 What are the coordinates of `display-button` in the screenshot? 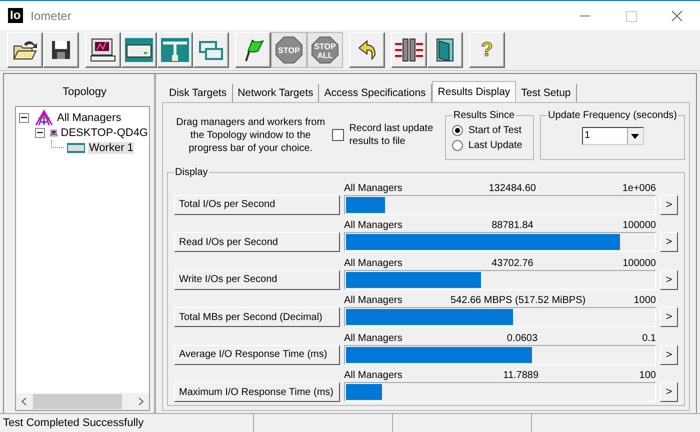 It's located at (103, 50).